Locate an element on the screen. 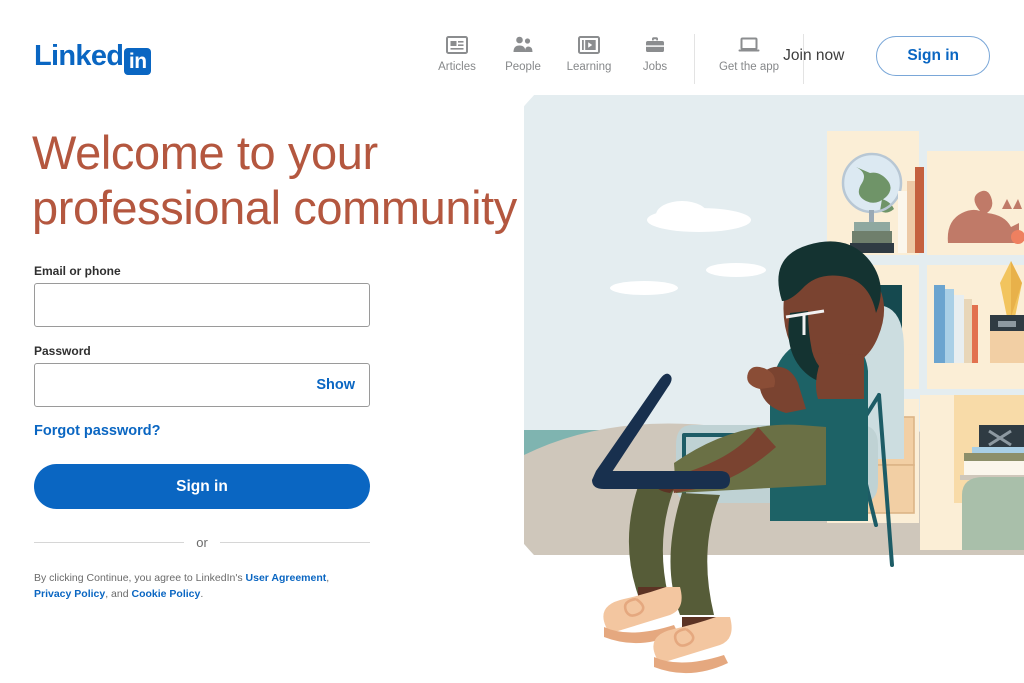 The height and width of the screenshot is (683, 1024). nav-item-learning: Learning is located at coordinates (589, 53).